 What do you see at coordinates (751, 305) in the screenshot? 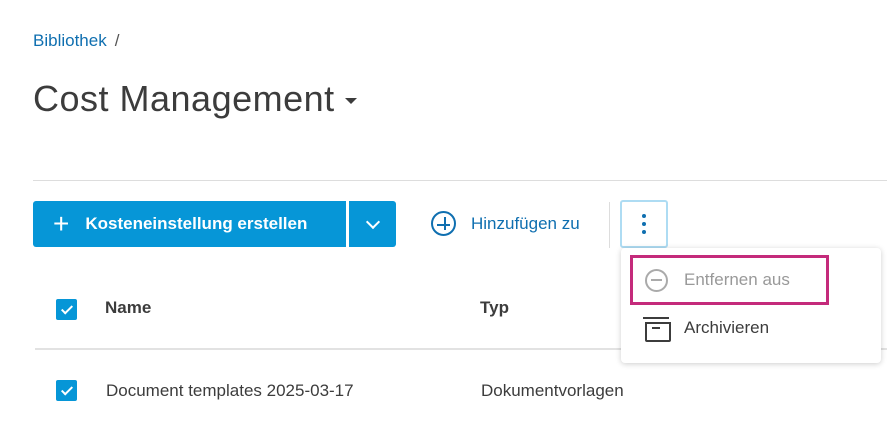
I see `more-options-menu: Entfernen aus Archivieren` at bounding box center [751, 305].